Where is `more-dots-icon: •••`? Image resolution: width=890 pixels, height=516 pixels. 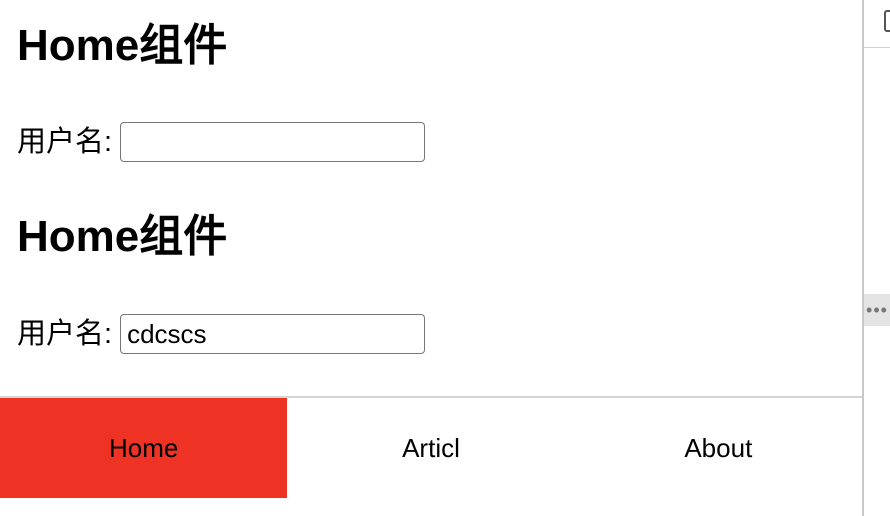 more-dots-icon: ••• is located at coordinates (877, 309).